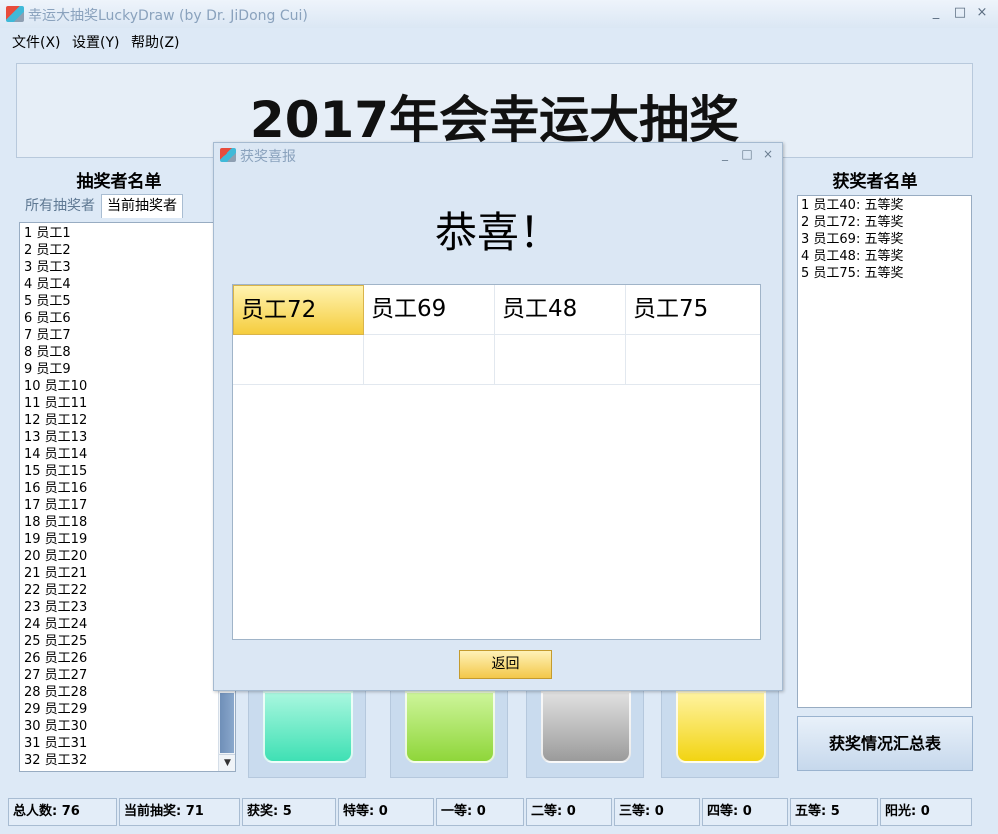  I want to click on window-title: 幸运大抽奖LuckyDraw (by Dr. JiDong Cui), so click(168, 16).